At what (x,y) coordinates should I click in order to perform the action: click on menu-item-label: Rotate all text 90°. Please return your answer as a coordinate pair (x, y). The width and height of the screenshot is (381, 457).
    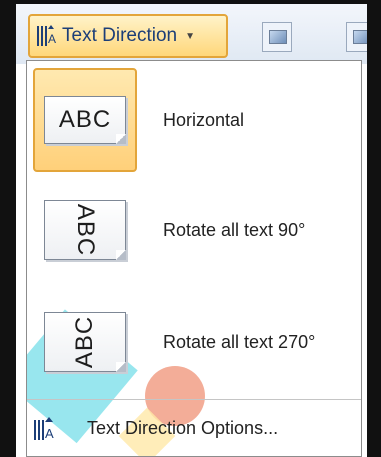
    Looking at the image, I should click on (234, 229).